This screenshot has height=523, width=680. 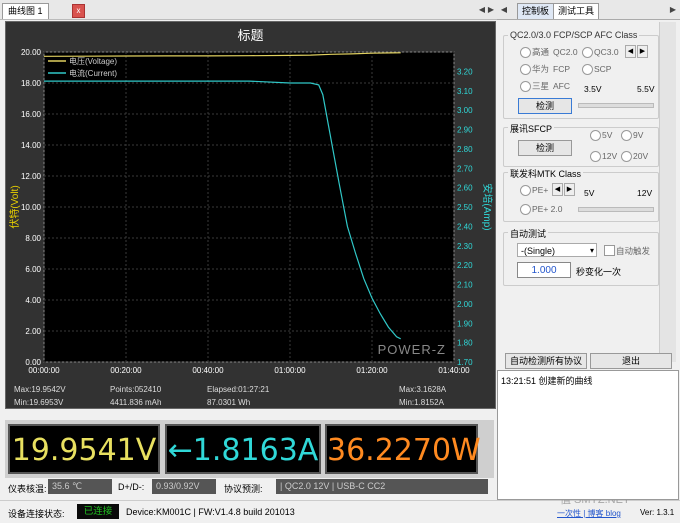 I want to click on y2-tick-label: 2.60, so click(x=465, y=188).